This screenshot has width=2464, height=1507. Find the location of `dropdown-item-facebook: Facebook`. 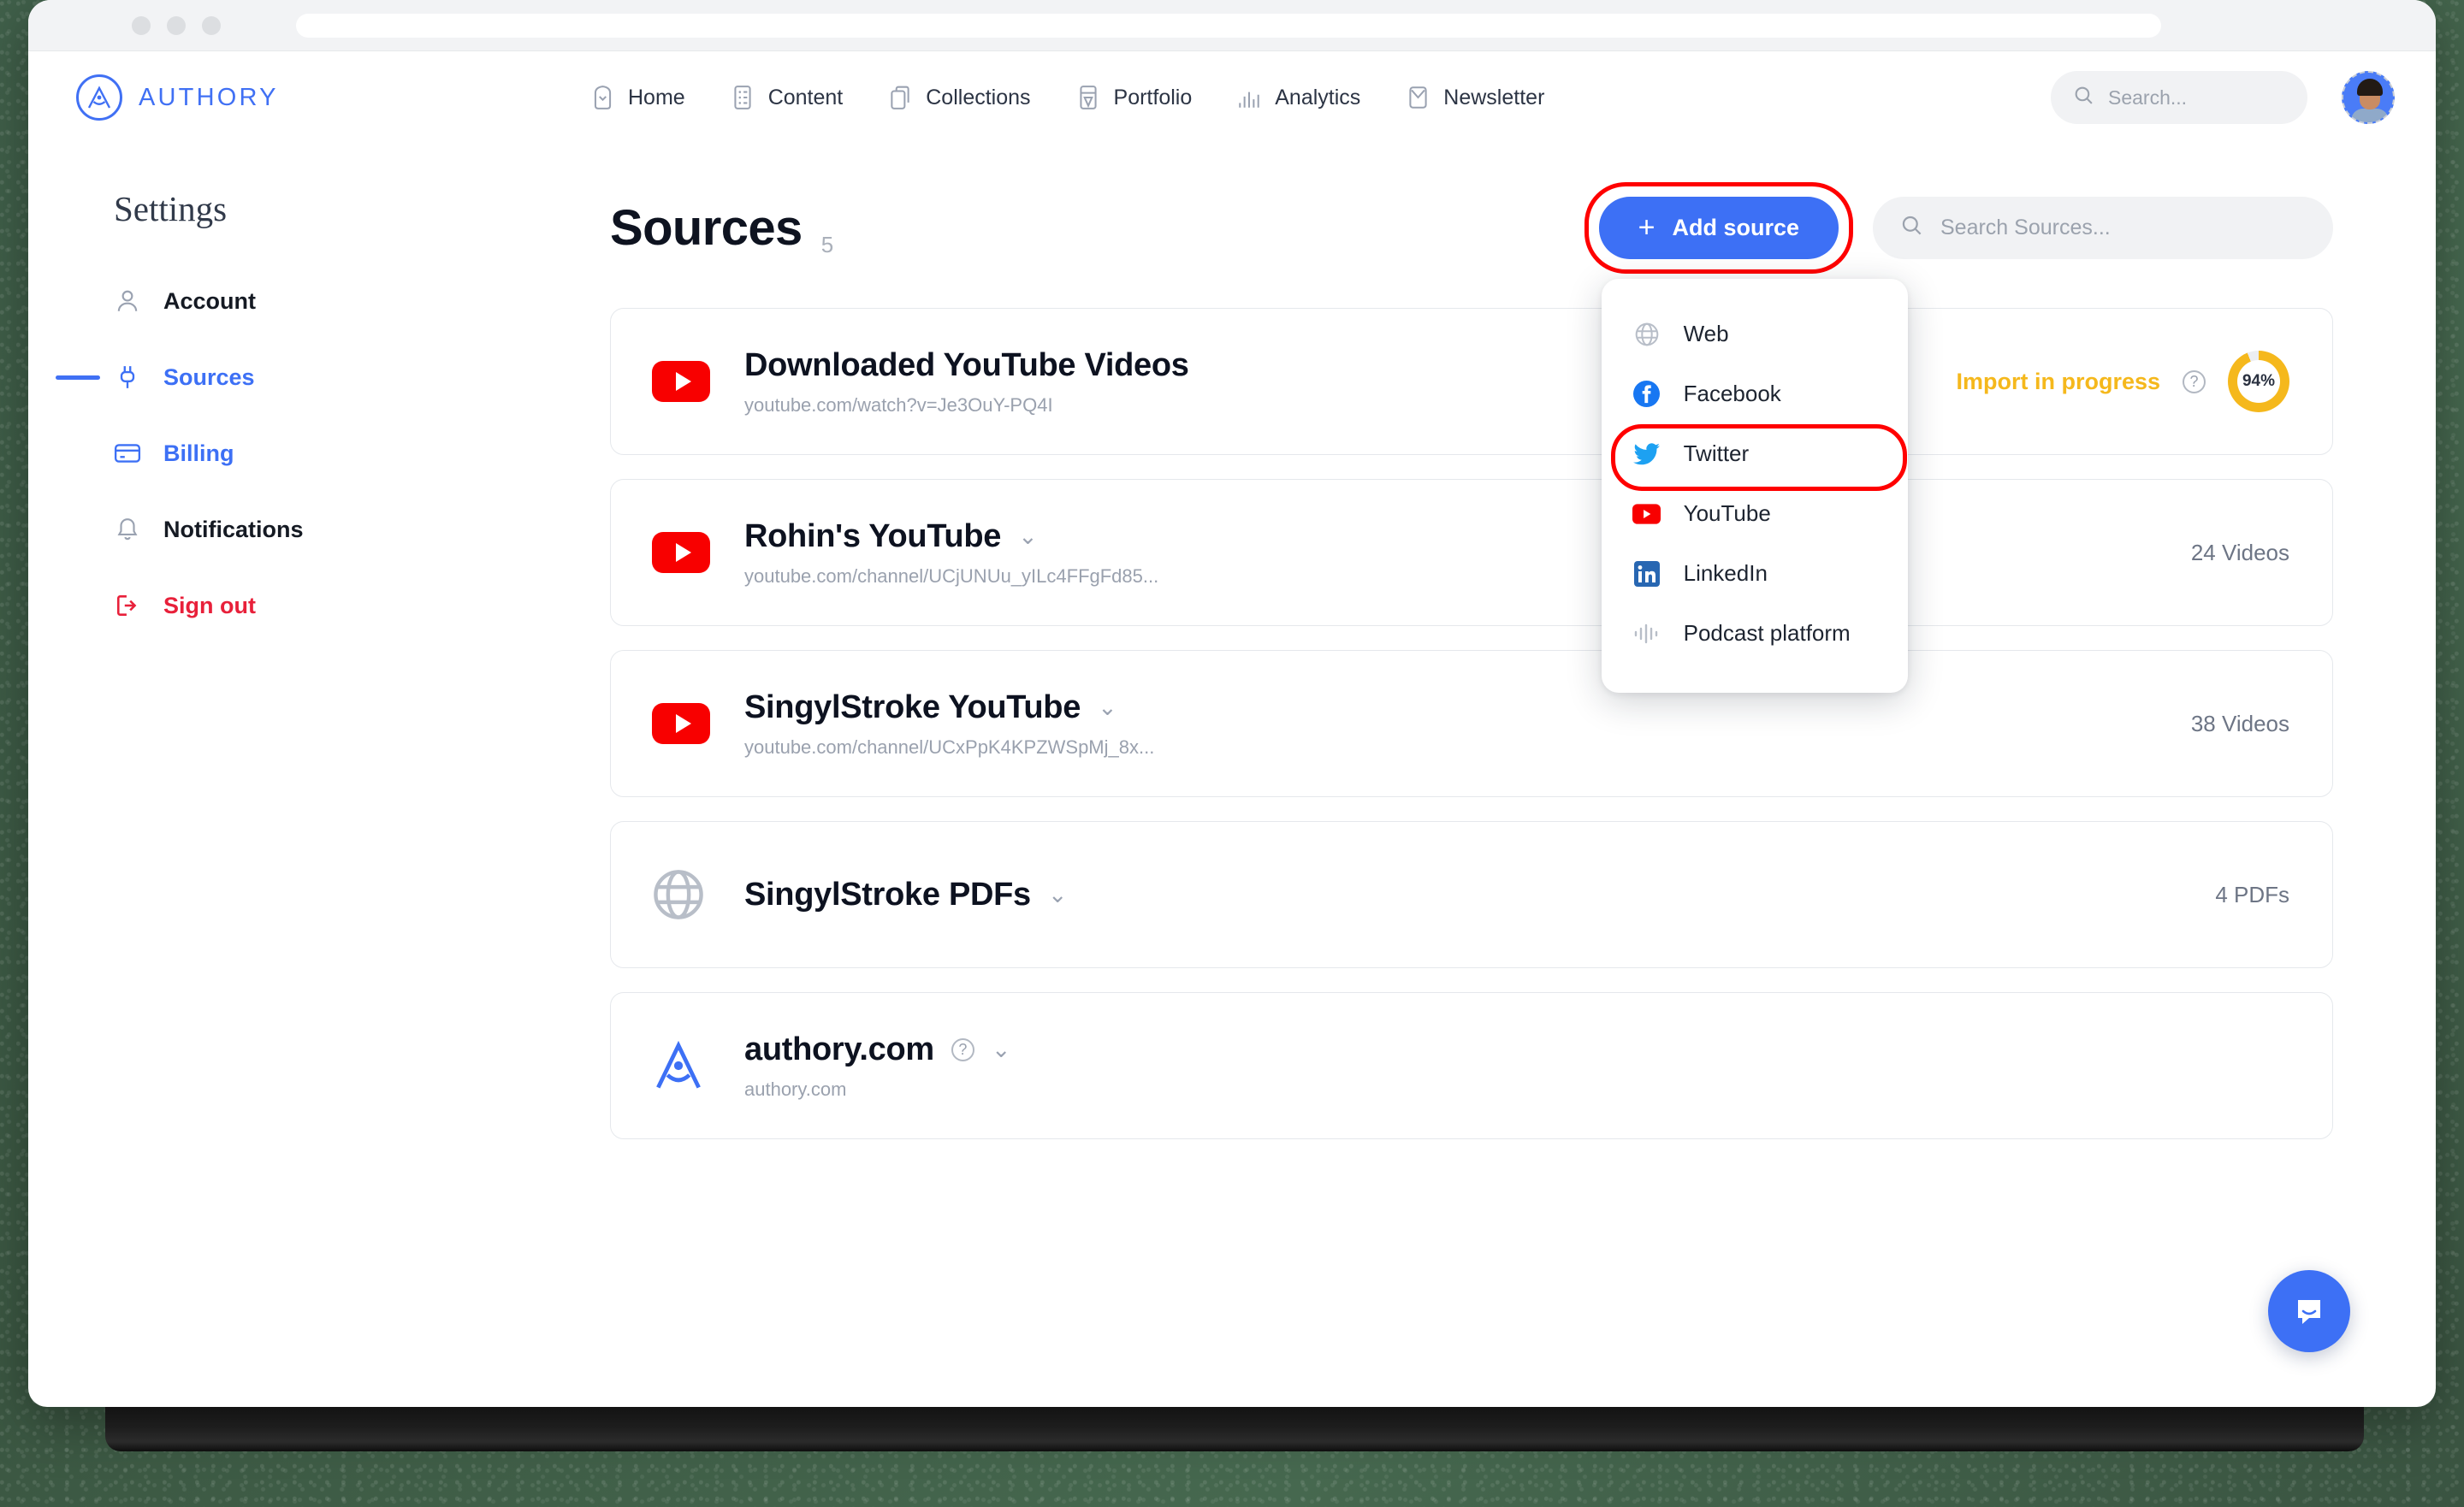

dropdown-item-facebook: Facebook is located at coordinates (1755, 394).